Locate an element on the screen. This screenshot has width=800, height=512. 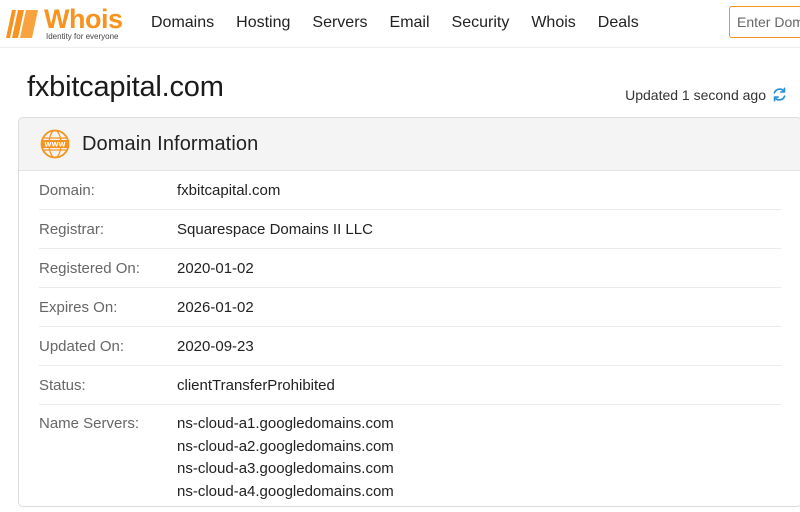
nav-item-whois: Whois is located at coordinates (553, 23).